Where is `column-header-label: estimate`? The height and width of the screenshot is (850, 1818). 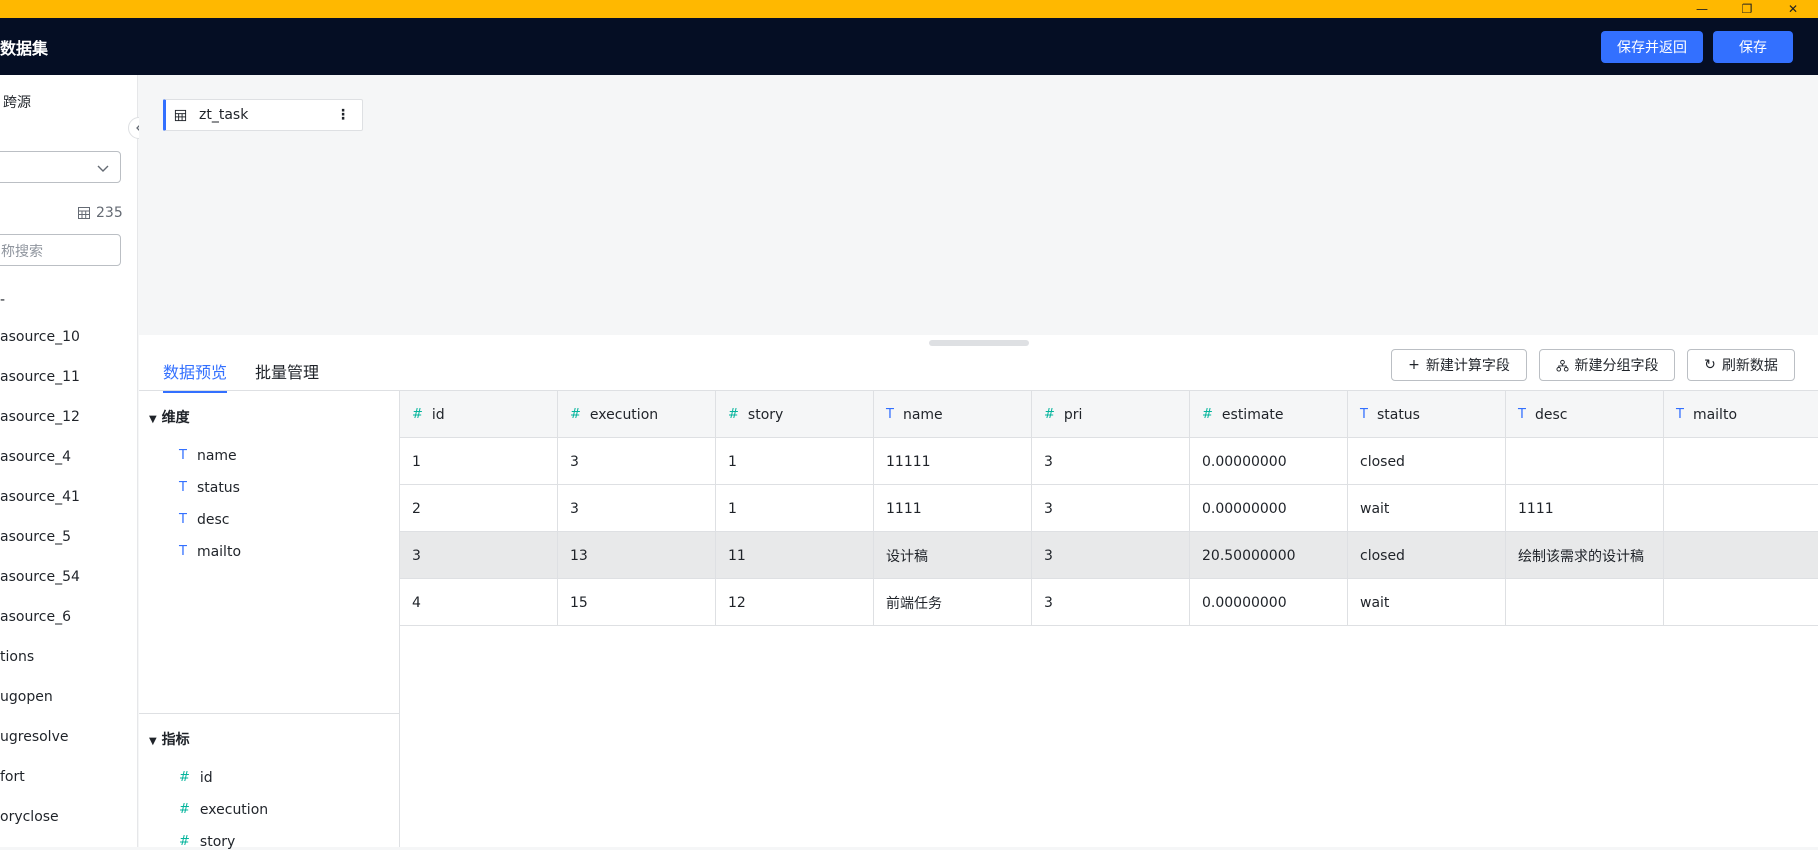
column-header-label: estimate is located at coordinates (1252, 414).